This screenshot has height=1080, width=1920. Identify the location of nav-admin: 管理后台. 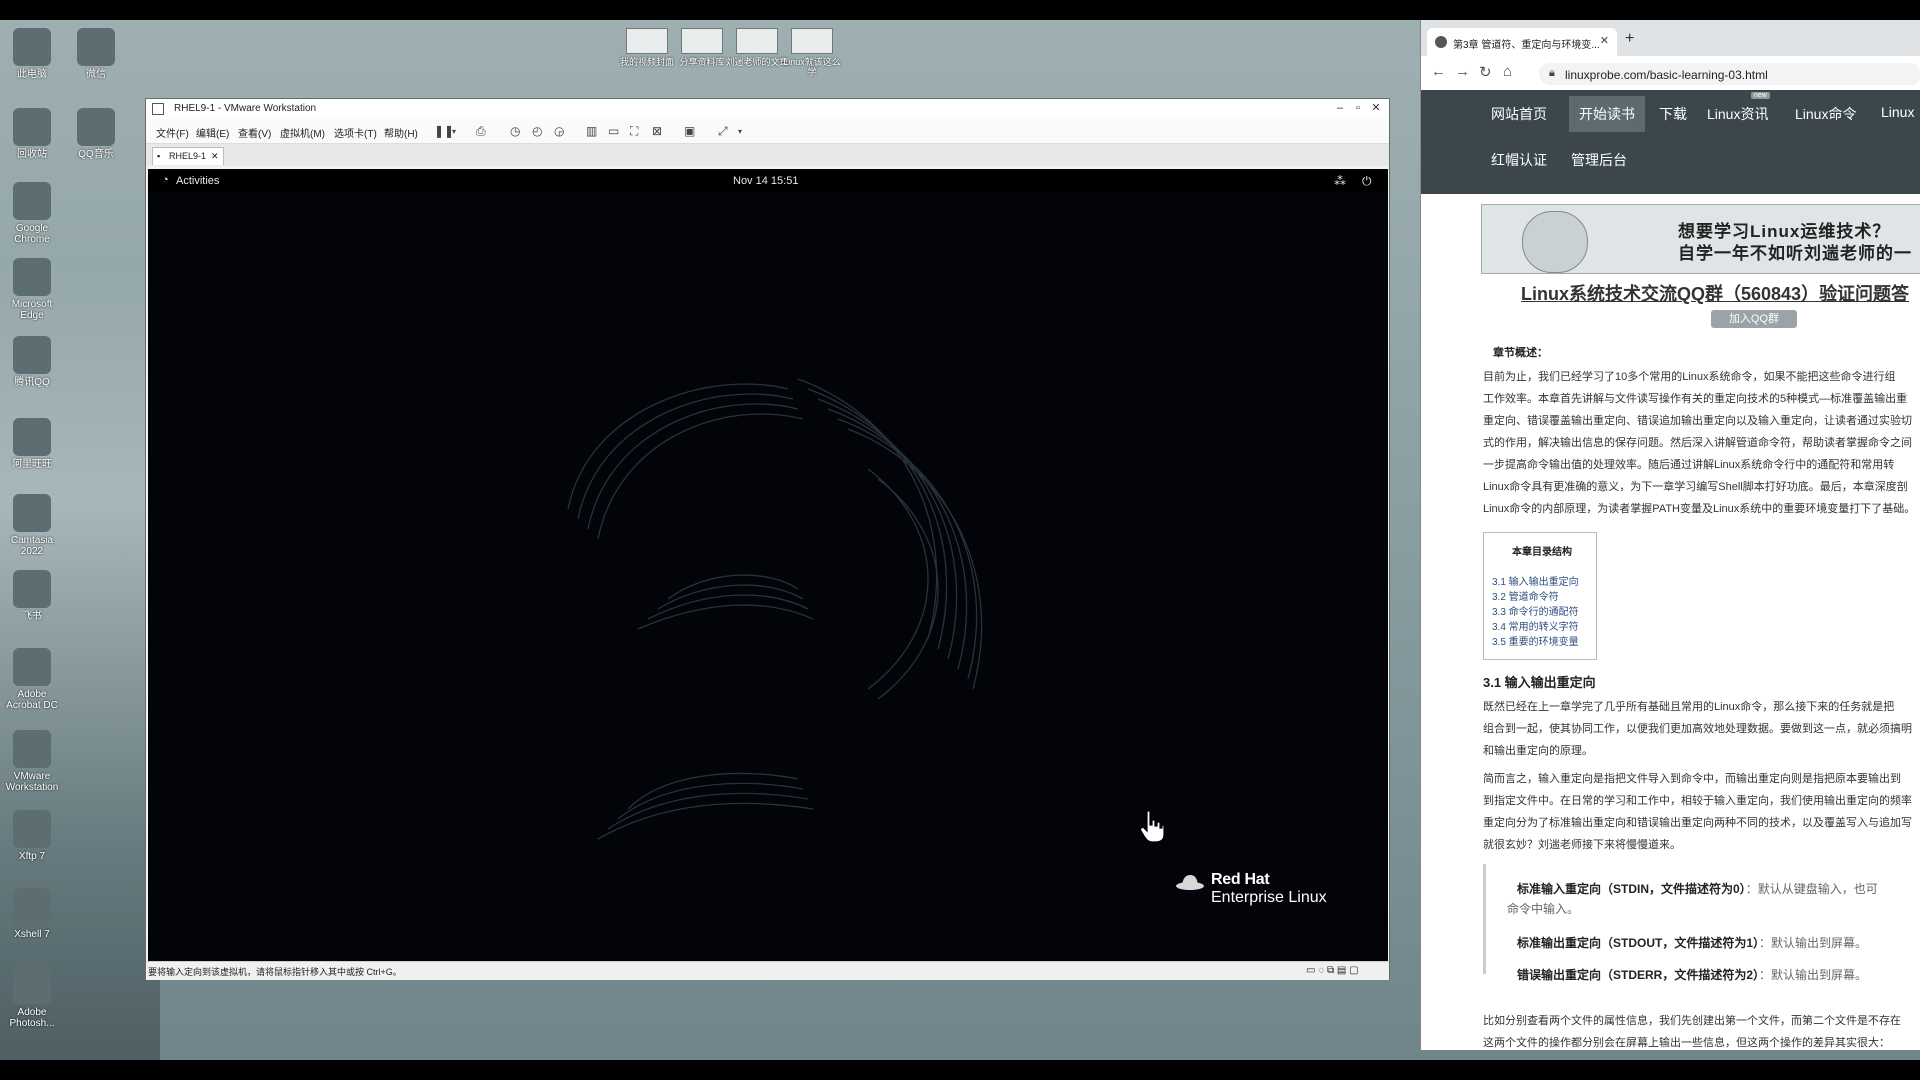
(1599, 160).